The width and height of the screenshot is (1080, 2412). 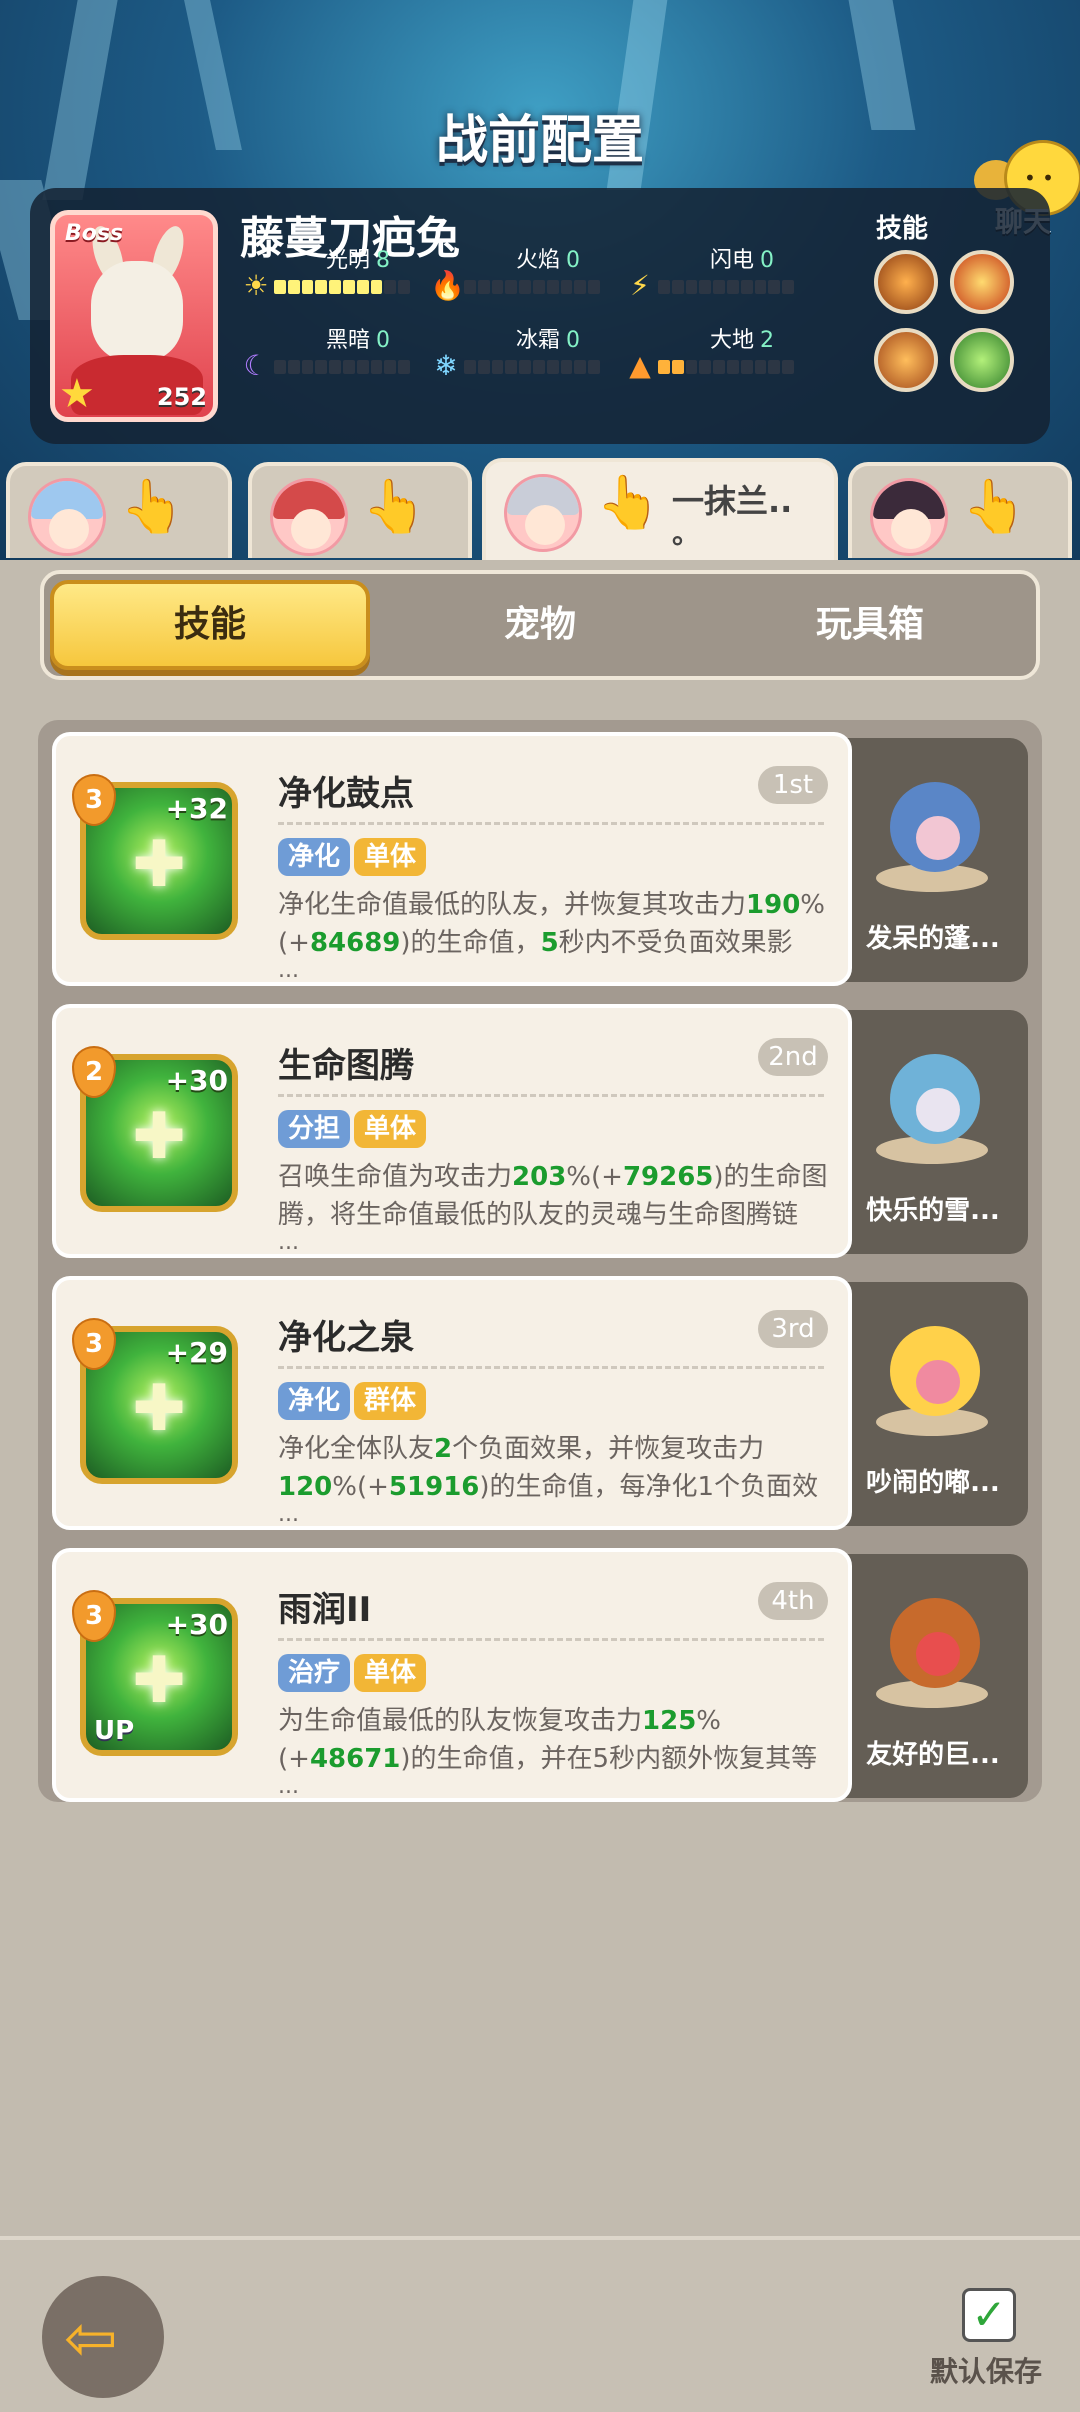 I want to click on boss-skill-triple-claw-icon, so click(x=906, y=360).